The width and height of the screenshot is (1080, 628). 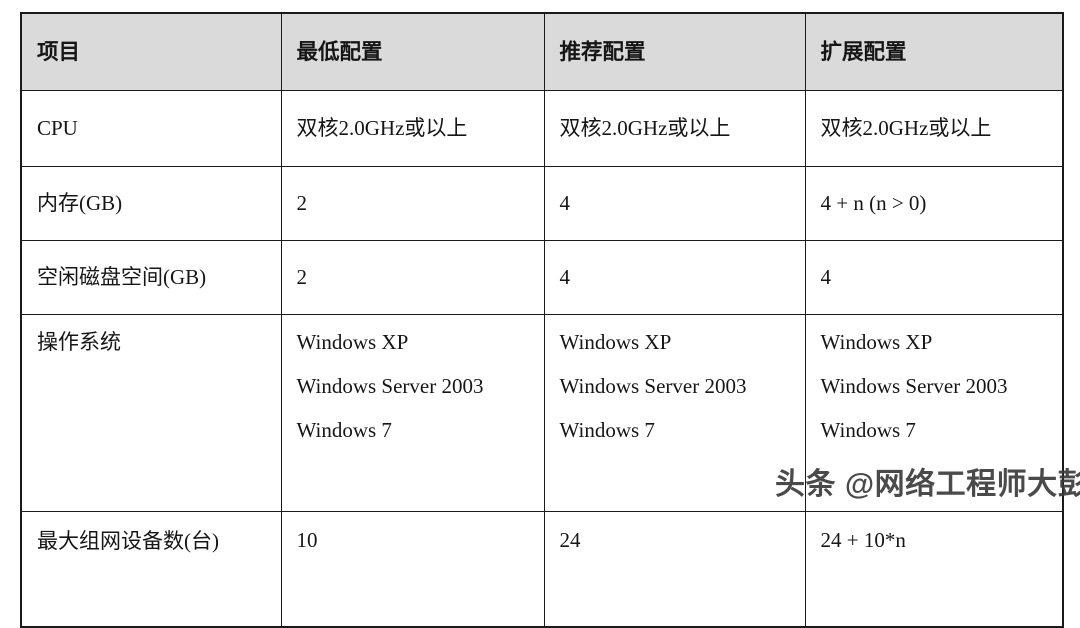 I want to click on table-header-row: 项目 最低配置 推荐配置 扩展配置, so click(x=542, y=51).